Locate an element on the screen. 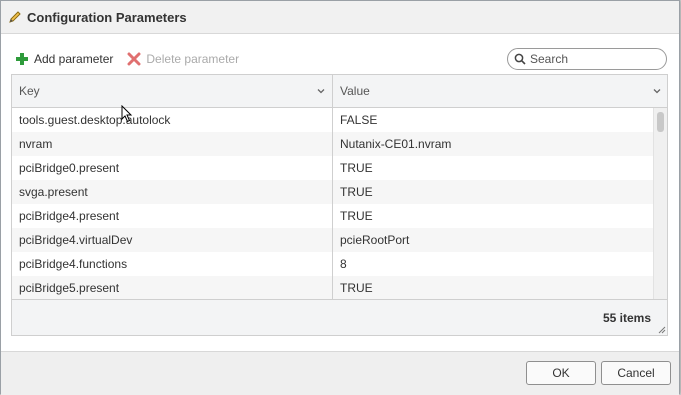 This screenshot has width=681, height=395. table-row: pciBridge0.present TRUE is located at coordinates (333, 168).